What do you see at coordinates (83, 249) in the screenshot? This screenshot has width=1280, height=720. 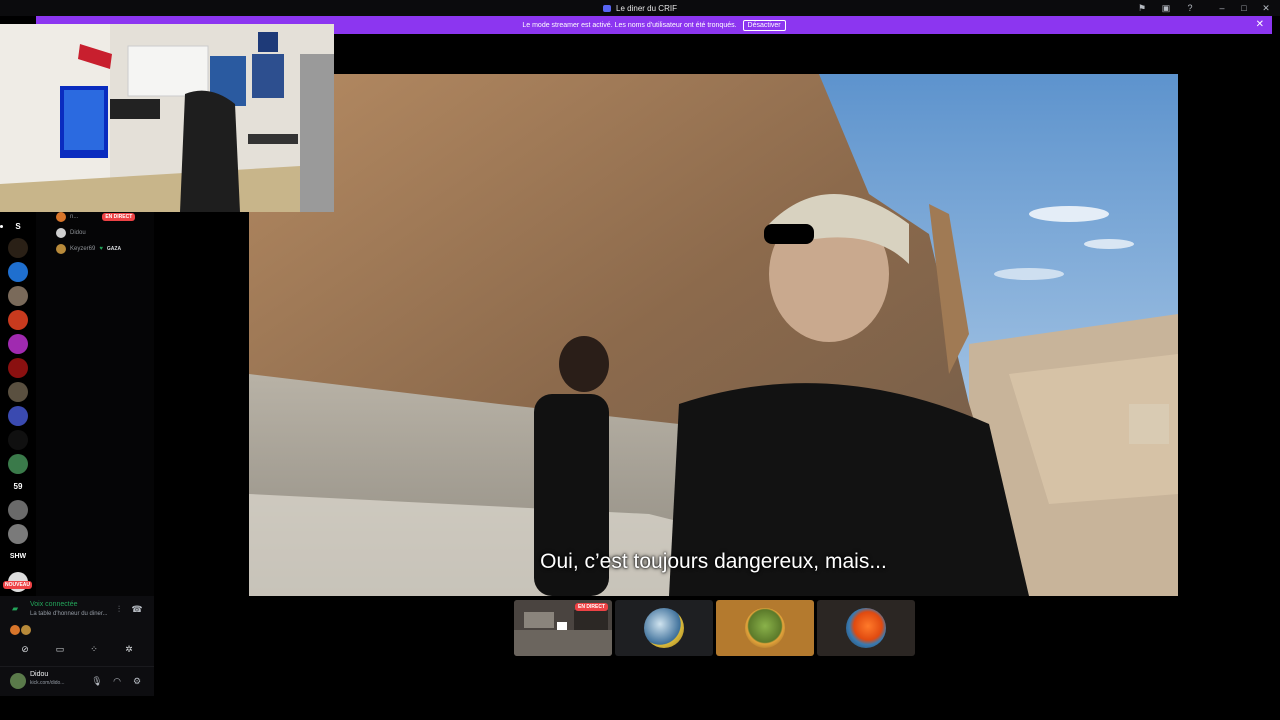 I see `member-name: Keyzer69` at bounding box center [83, 249].